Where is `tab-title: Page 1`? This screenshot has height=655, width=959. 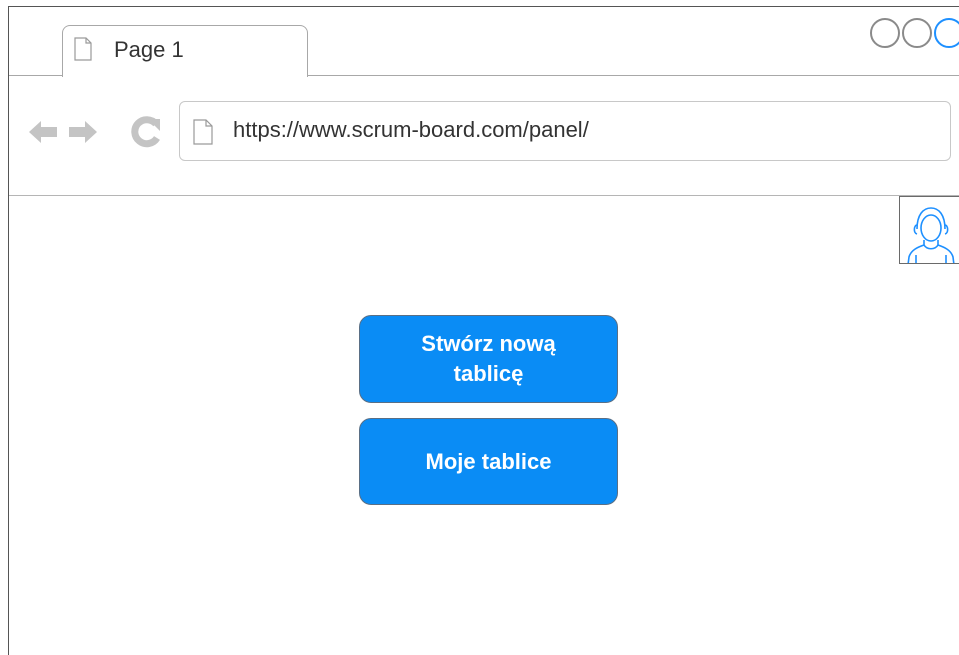
tab-title: Page 1 is located at coordinates (149, 49).